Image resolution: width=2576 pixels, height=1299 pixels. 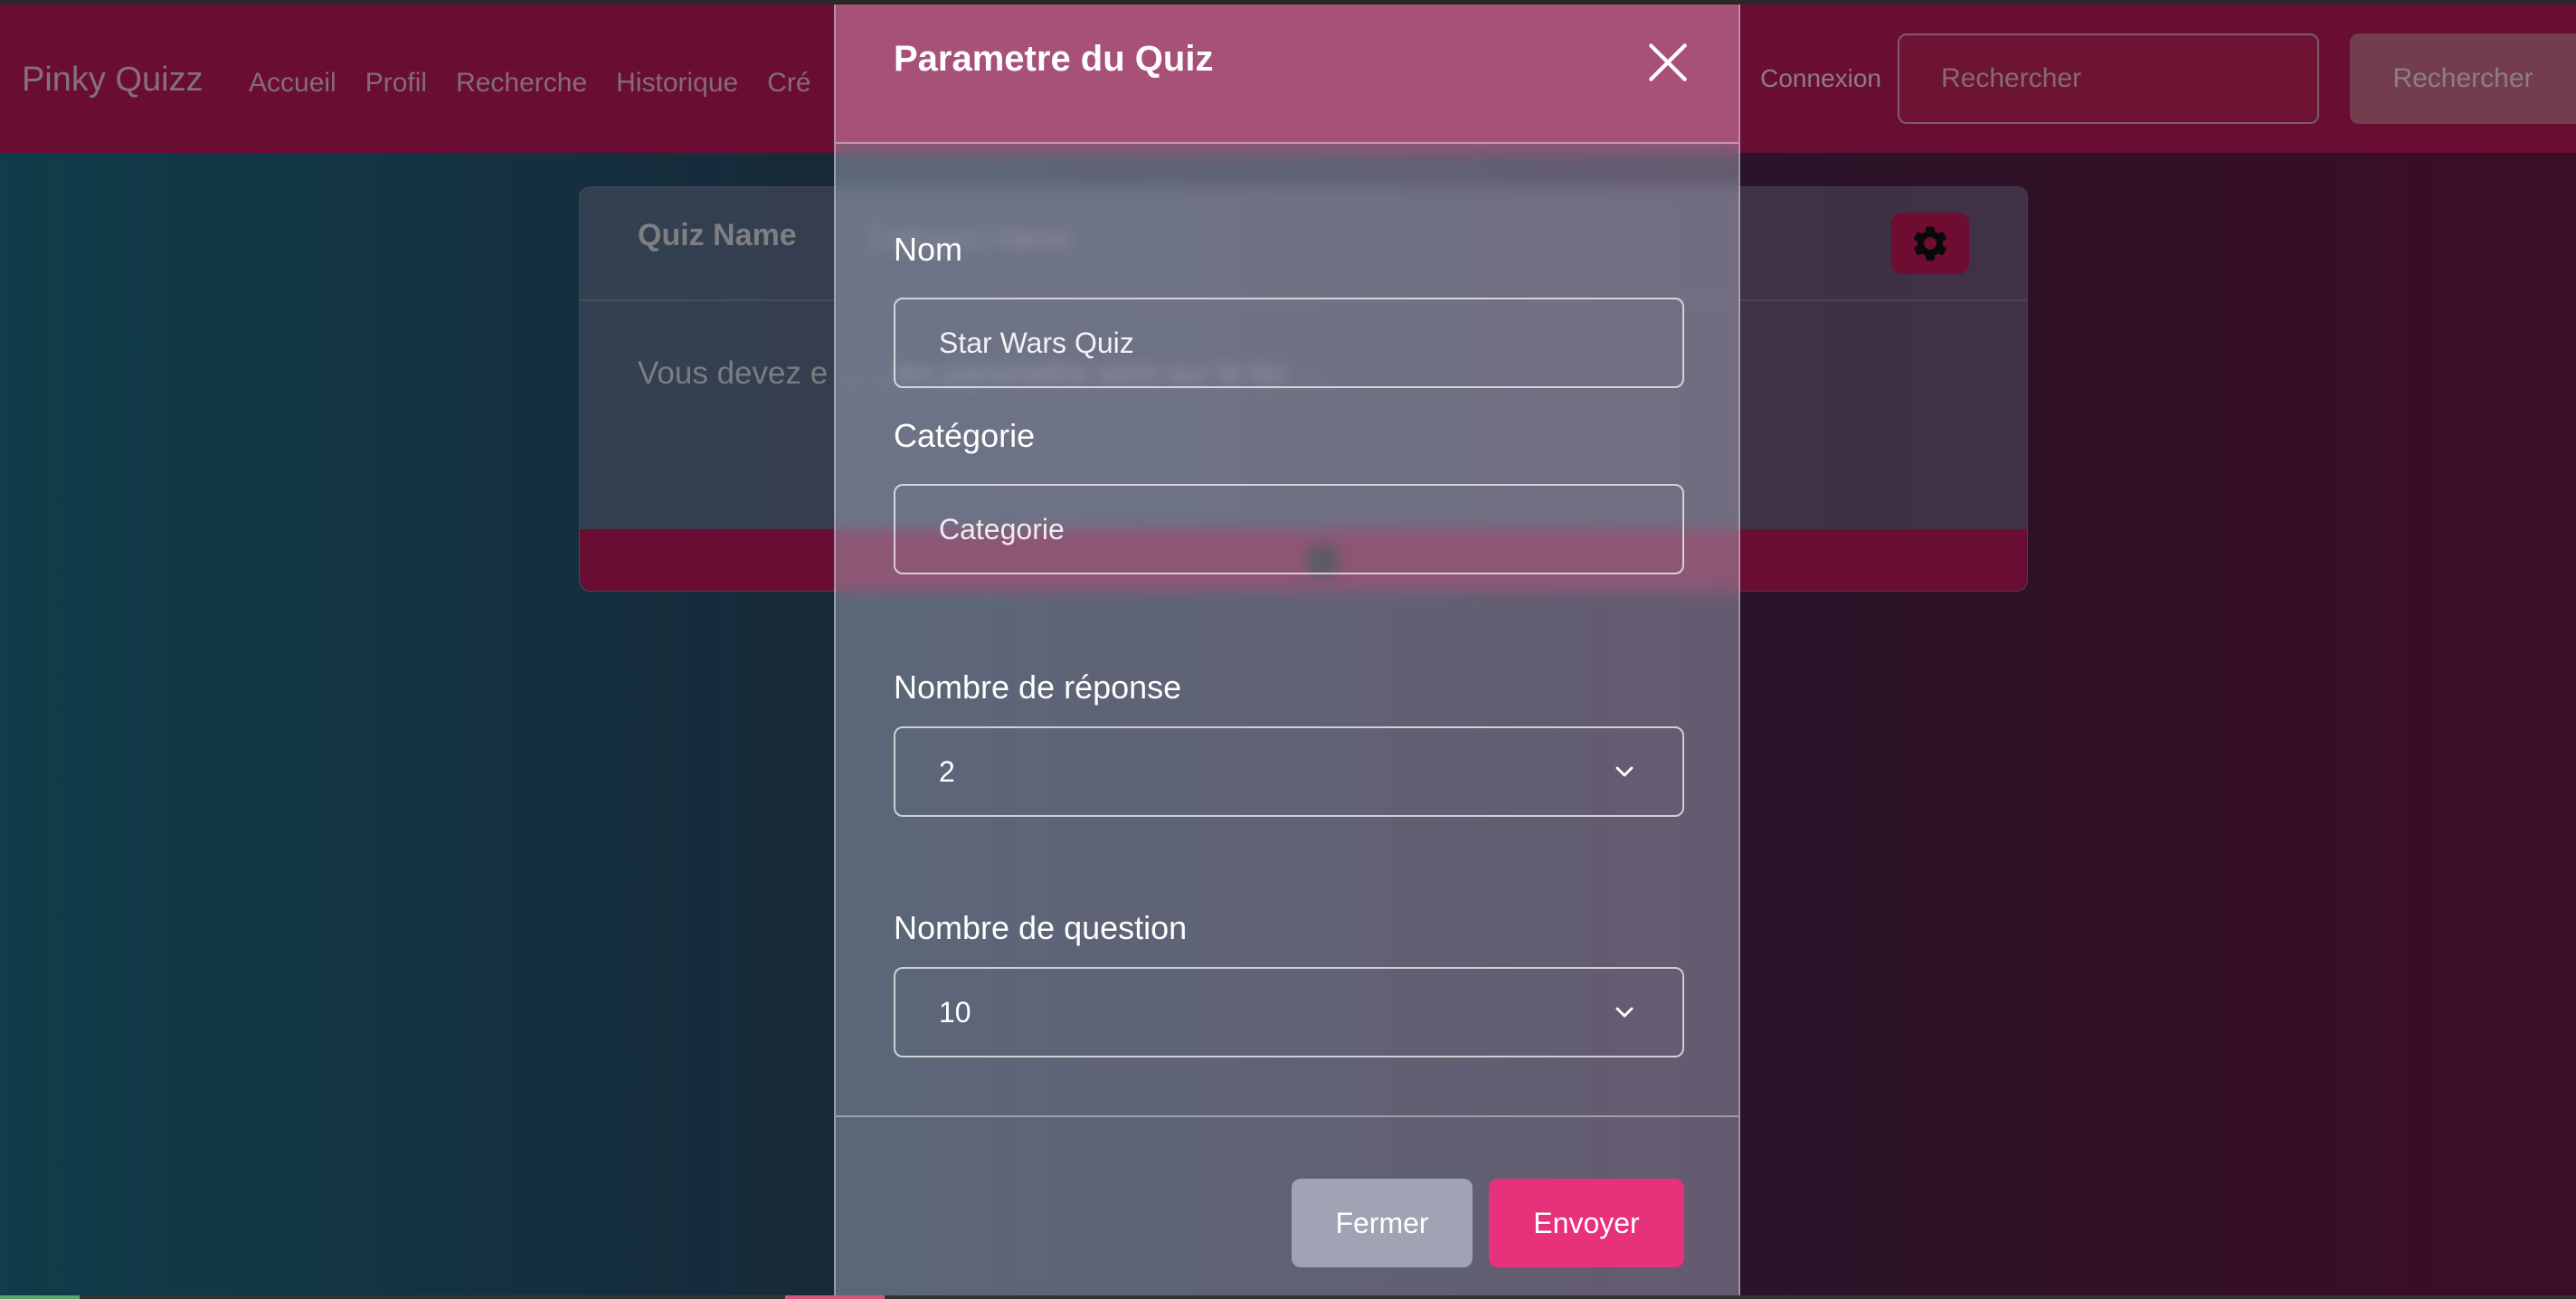 I want to click on modal-header: Parametre du Quiz, so click(x=1287, y=74).